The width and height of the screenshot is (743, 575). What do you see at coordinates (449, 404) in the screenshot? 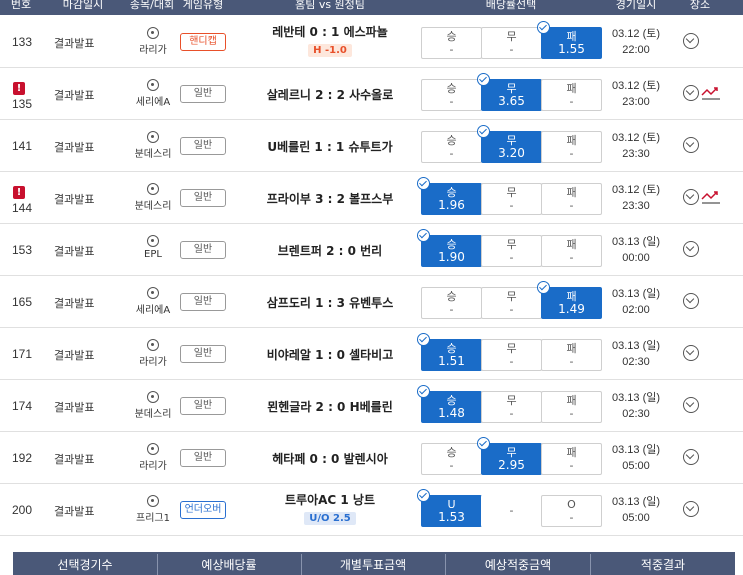
I see `odds-win-button: 승 1.48` at bounding box center [449, 404].